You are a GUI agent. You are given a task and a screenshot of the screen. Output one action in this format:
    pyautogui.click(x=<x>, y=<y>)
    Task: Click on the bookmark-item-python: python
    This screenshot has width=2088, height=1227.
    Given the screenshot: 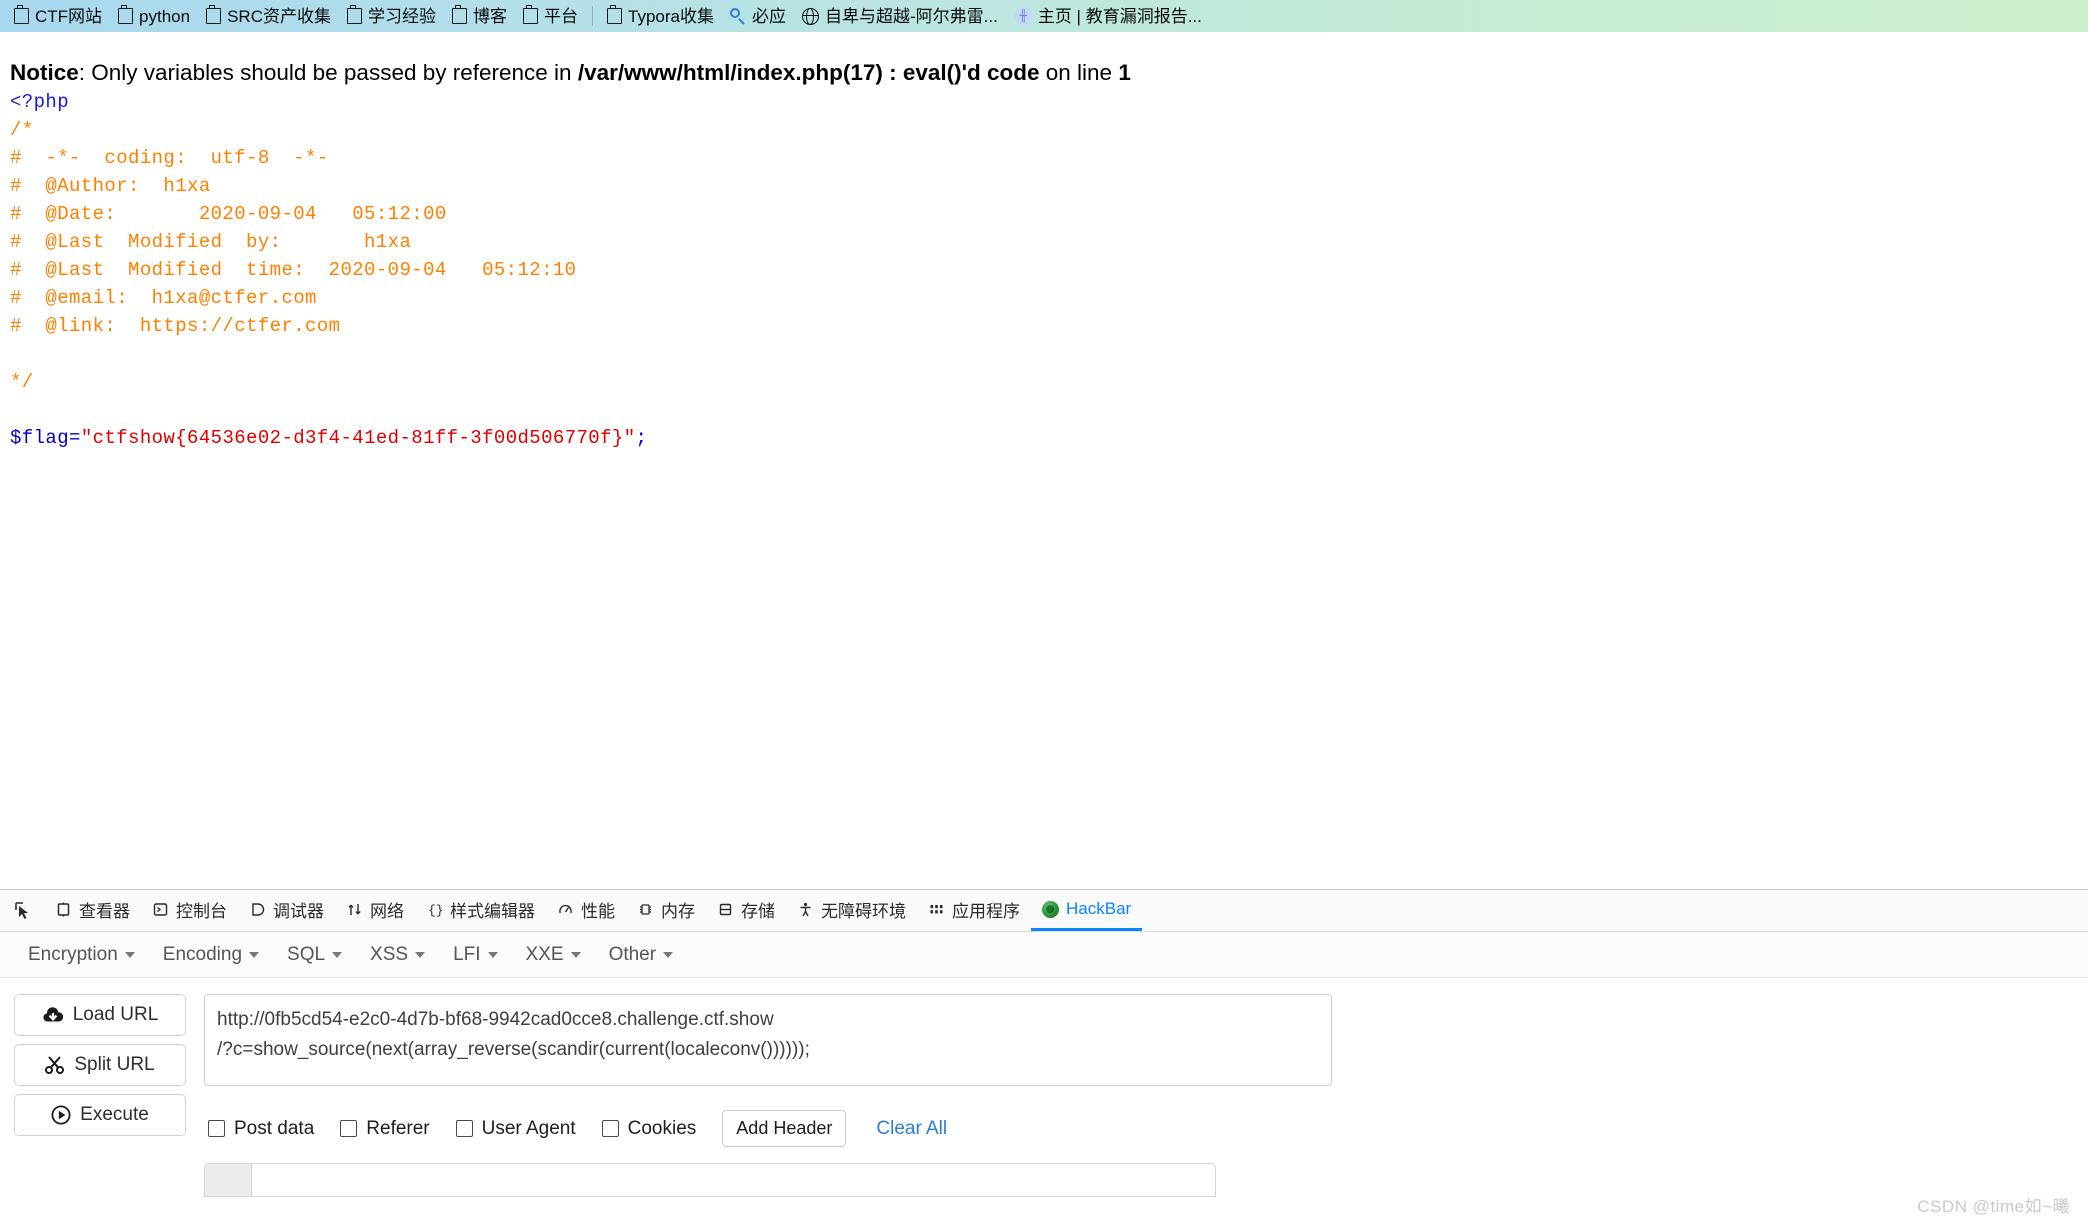 What is the action you would take?
    pyautogui.click(x=154, y=16)
    